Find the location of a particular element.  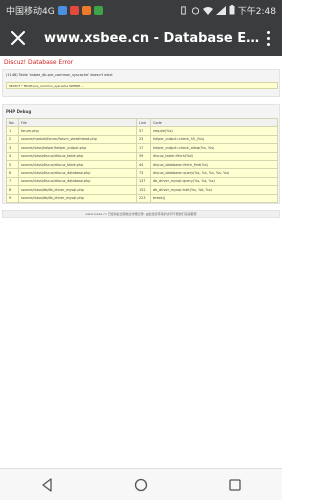

trace-cell: 1 is located at coordinates (12, 131).